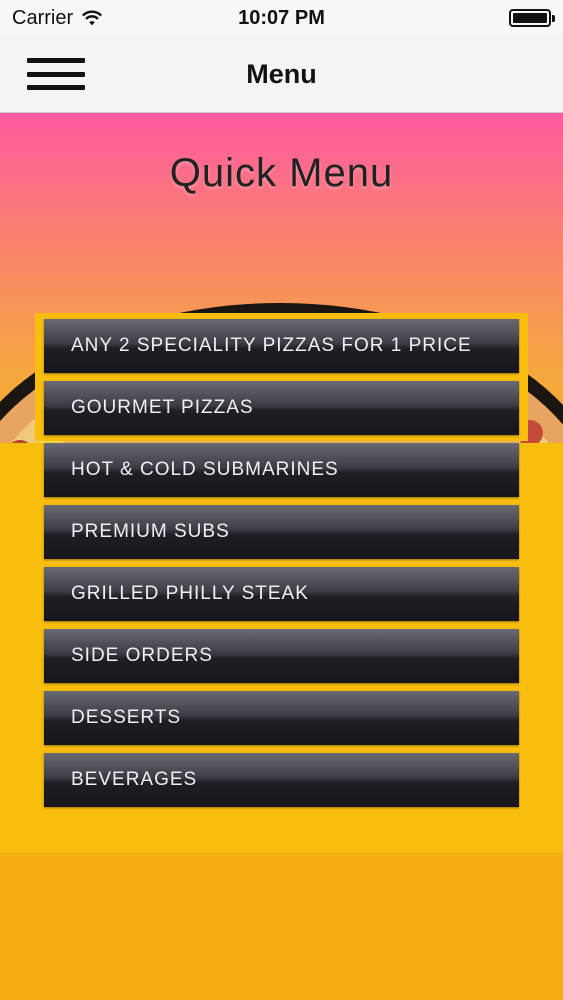 The height and width of the screenshot is (1000, 563). What do you see at coordinates (150, 531) in the screenshot?
I see `menu-item-label: PREMIUM SUBS` at bounding box center [150, 531].